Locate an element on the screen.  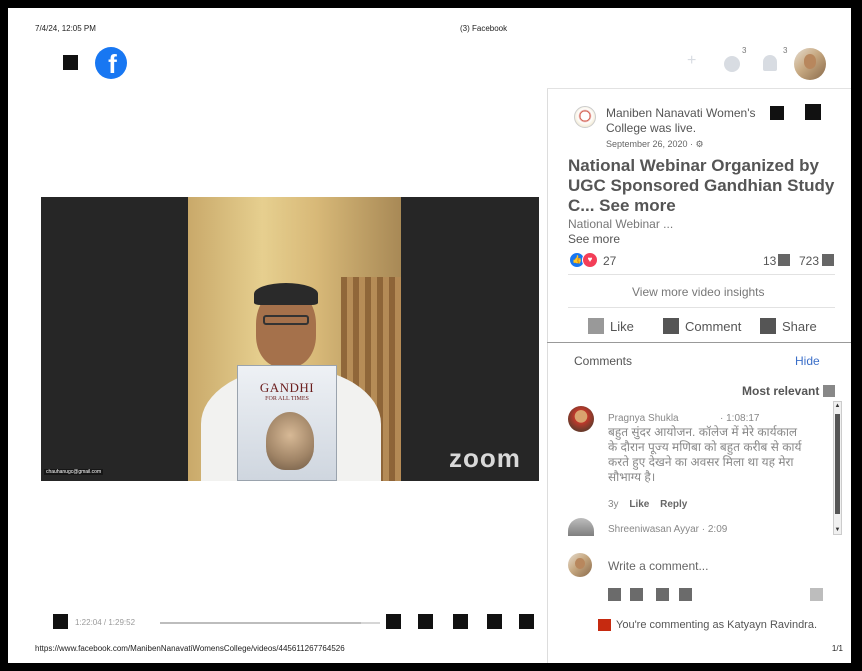
comment-author-2: Shreeniwasan Ayyar · 2:09 is located at coordinates (667, 529).